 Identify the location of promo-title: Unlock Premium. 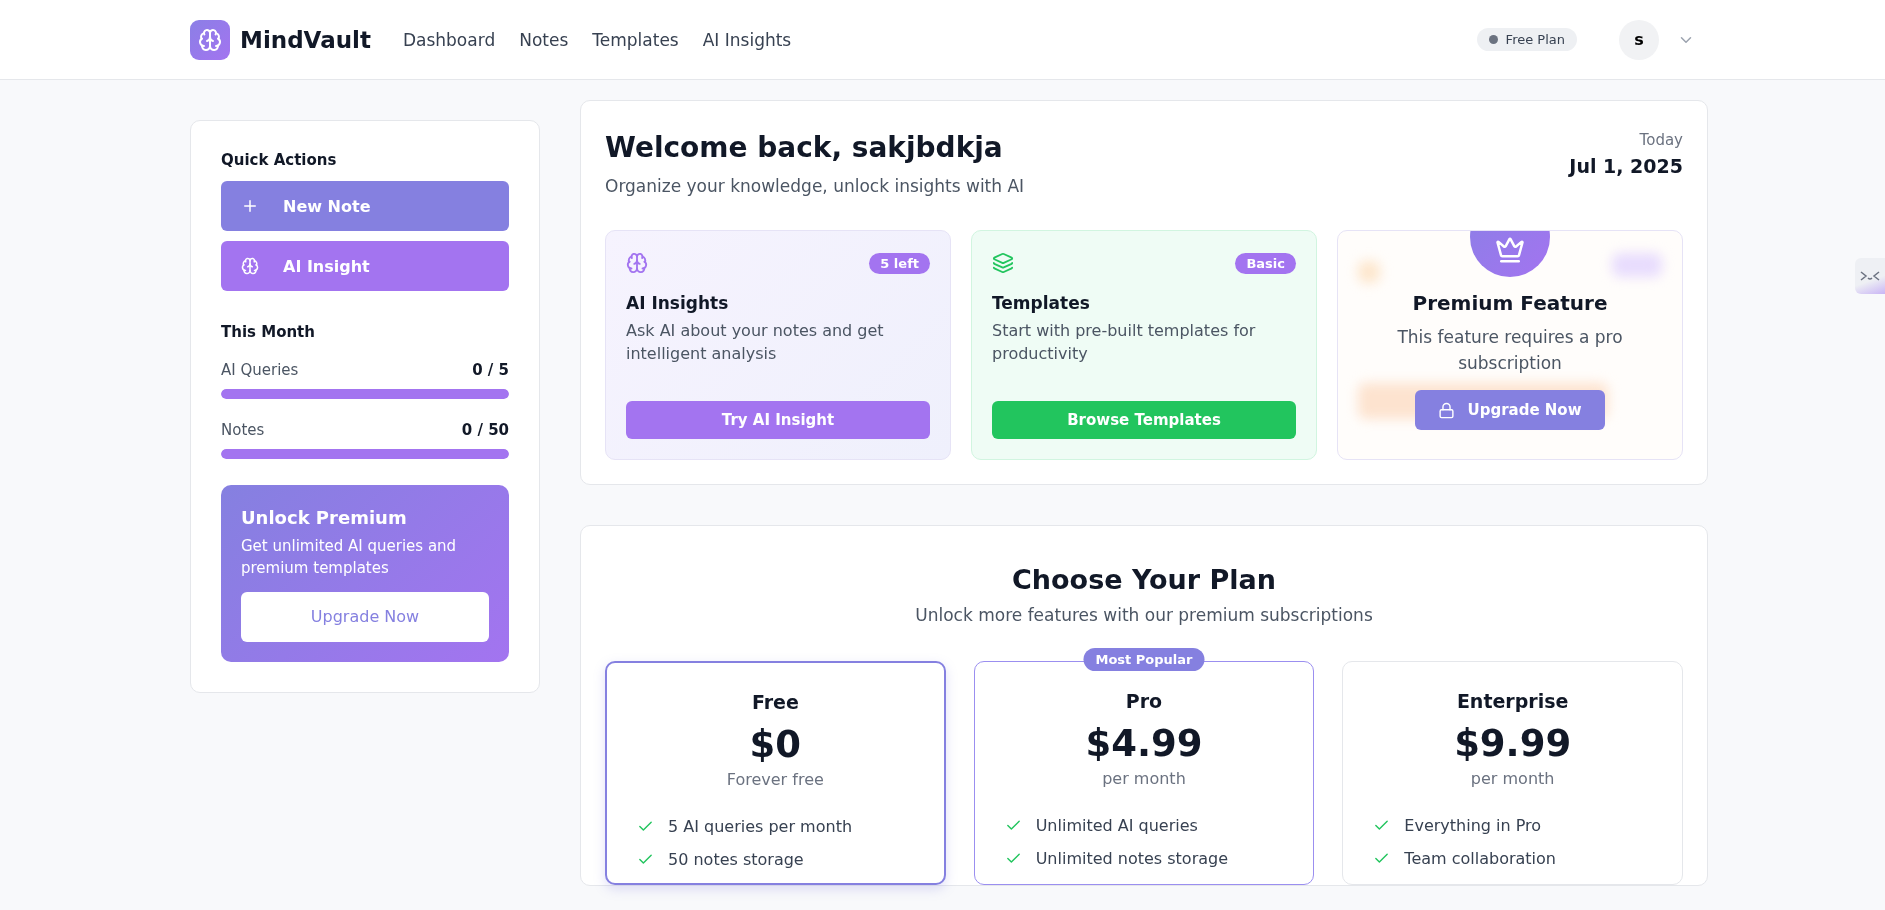
(324, 517).